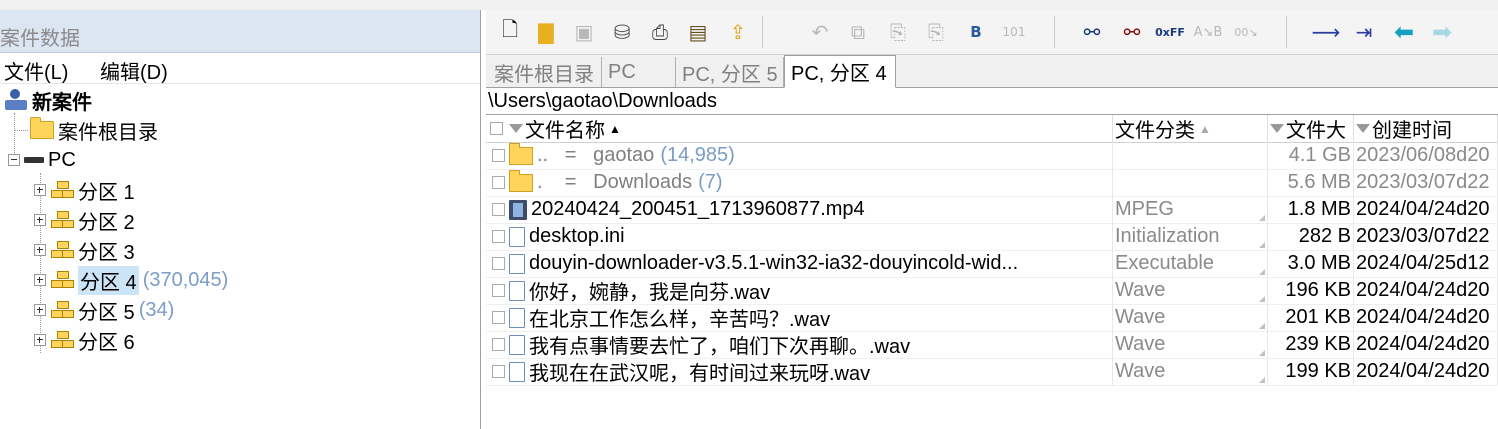  Describe the element at coordinates (1014, 32) in the screenshot. I see `bin-icon: 101` at that location.